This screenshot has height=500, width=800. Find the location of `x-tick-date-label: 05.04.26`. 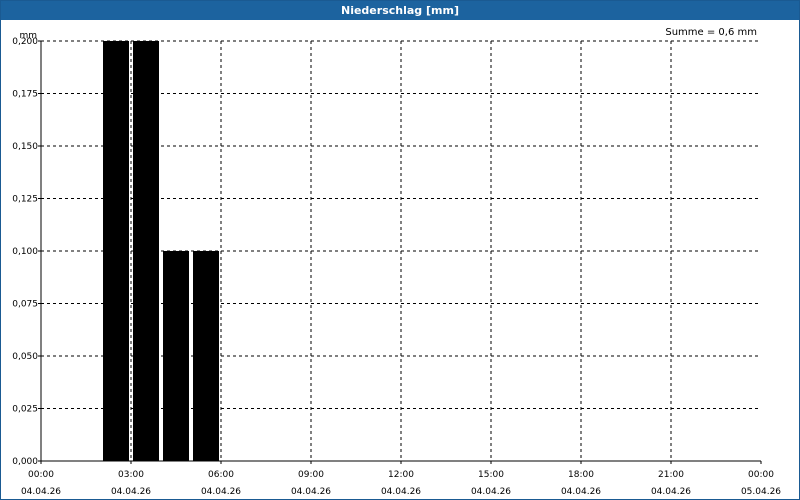

x-tick-date-label: 05.04.26 is located at coordinates (761, 492).